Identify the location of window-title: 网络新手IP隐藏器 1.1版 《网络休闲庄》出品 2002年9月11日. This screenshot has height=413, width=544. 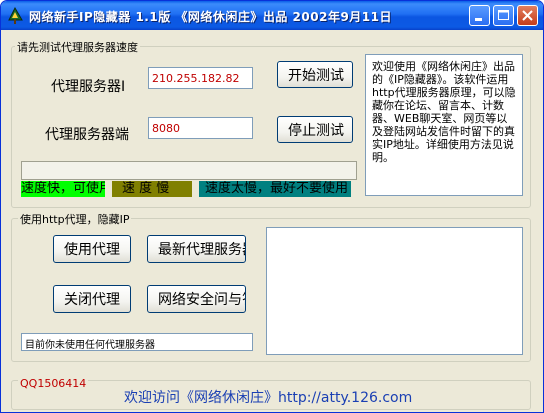
(210, 17).